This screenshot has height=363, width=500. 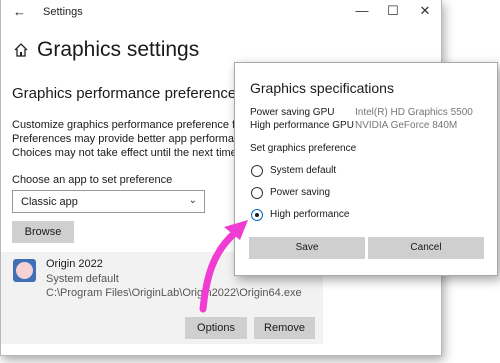 I want to click on app-name: Origin 2022, so click(x=74, y=264).